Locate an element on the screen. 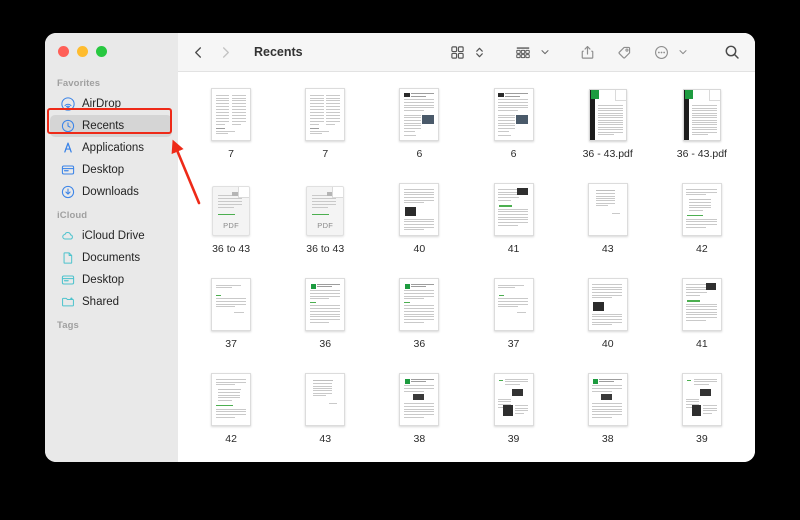 The width and height of the screenshot is (800, 520). pdf-format-label: PDF is located at coordinates (325, 225).